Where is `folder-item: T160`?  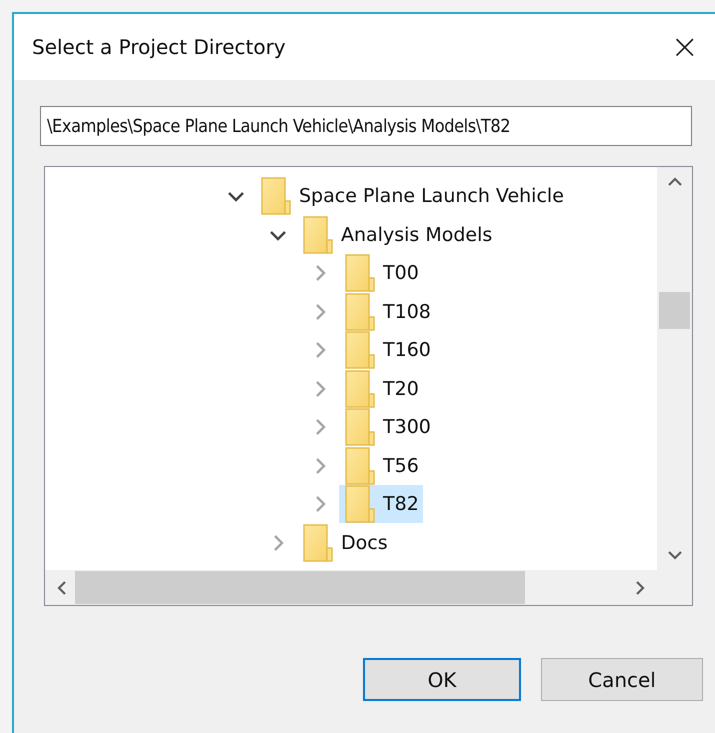 folder-item: T160 is located at coordinates (387, 350).